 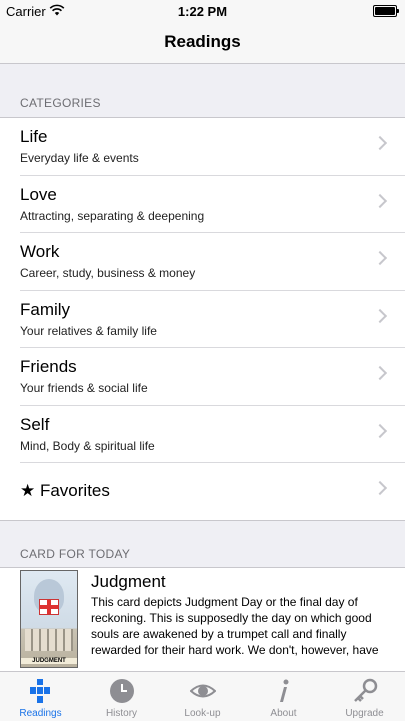 What do you see at coordinates (49, 607) in the screenshot?
I see `cross-flag` at bounding box center [49, 607].